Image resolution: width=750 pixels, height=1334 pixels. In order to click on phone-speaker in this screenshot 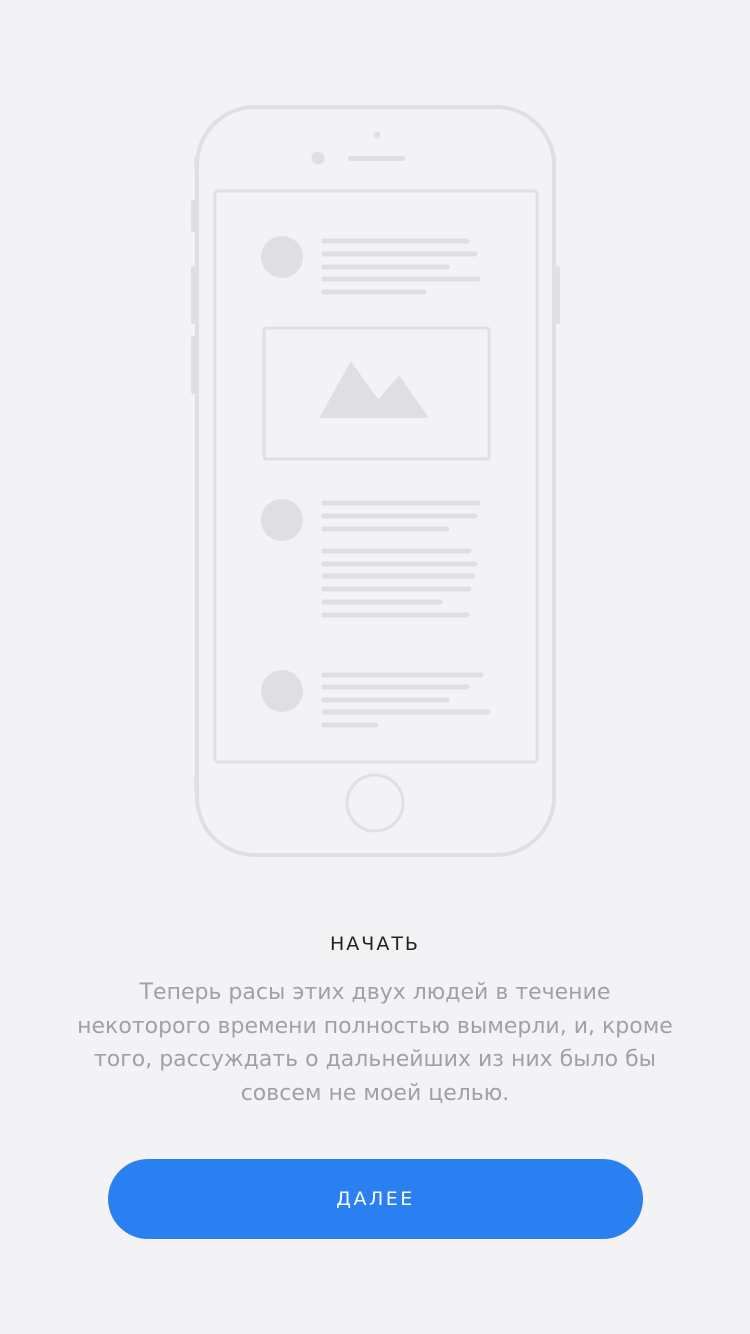, I will do `click(376, 158)`.